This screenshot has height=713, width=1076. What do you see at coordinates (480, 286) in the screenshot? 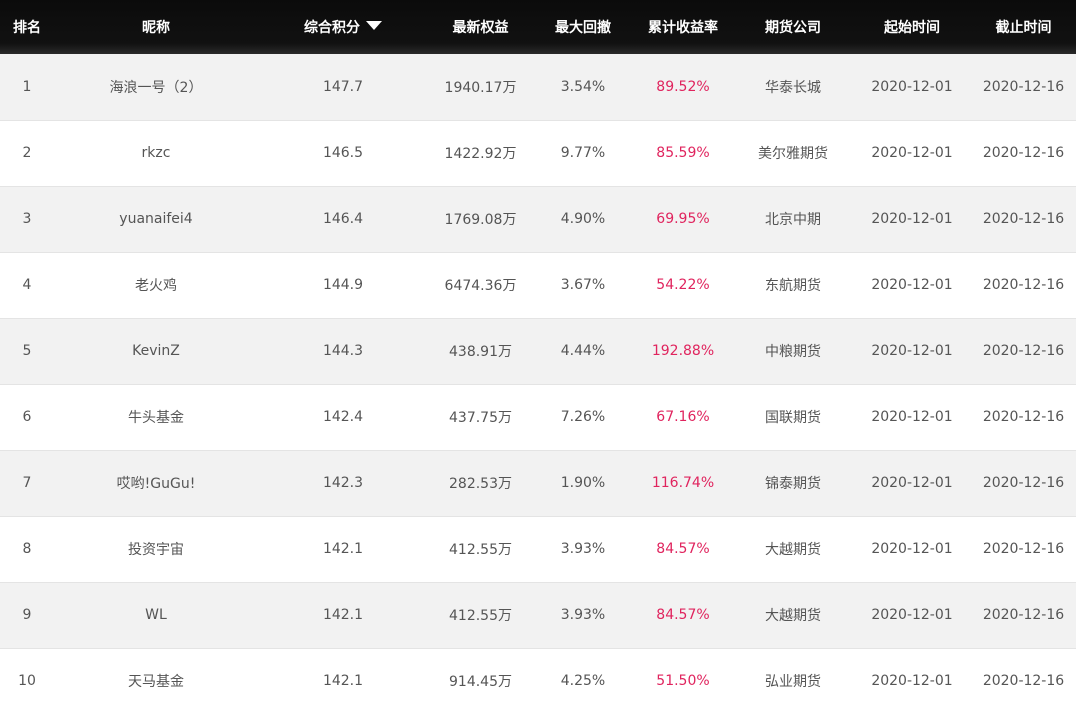
I see `cell-equity: 6474.36万` at bounding box center [480, 286].